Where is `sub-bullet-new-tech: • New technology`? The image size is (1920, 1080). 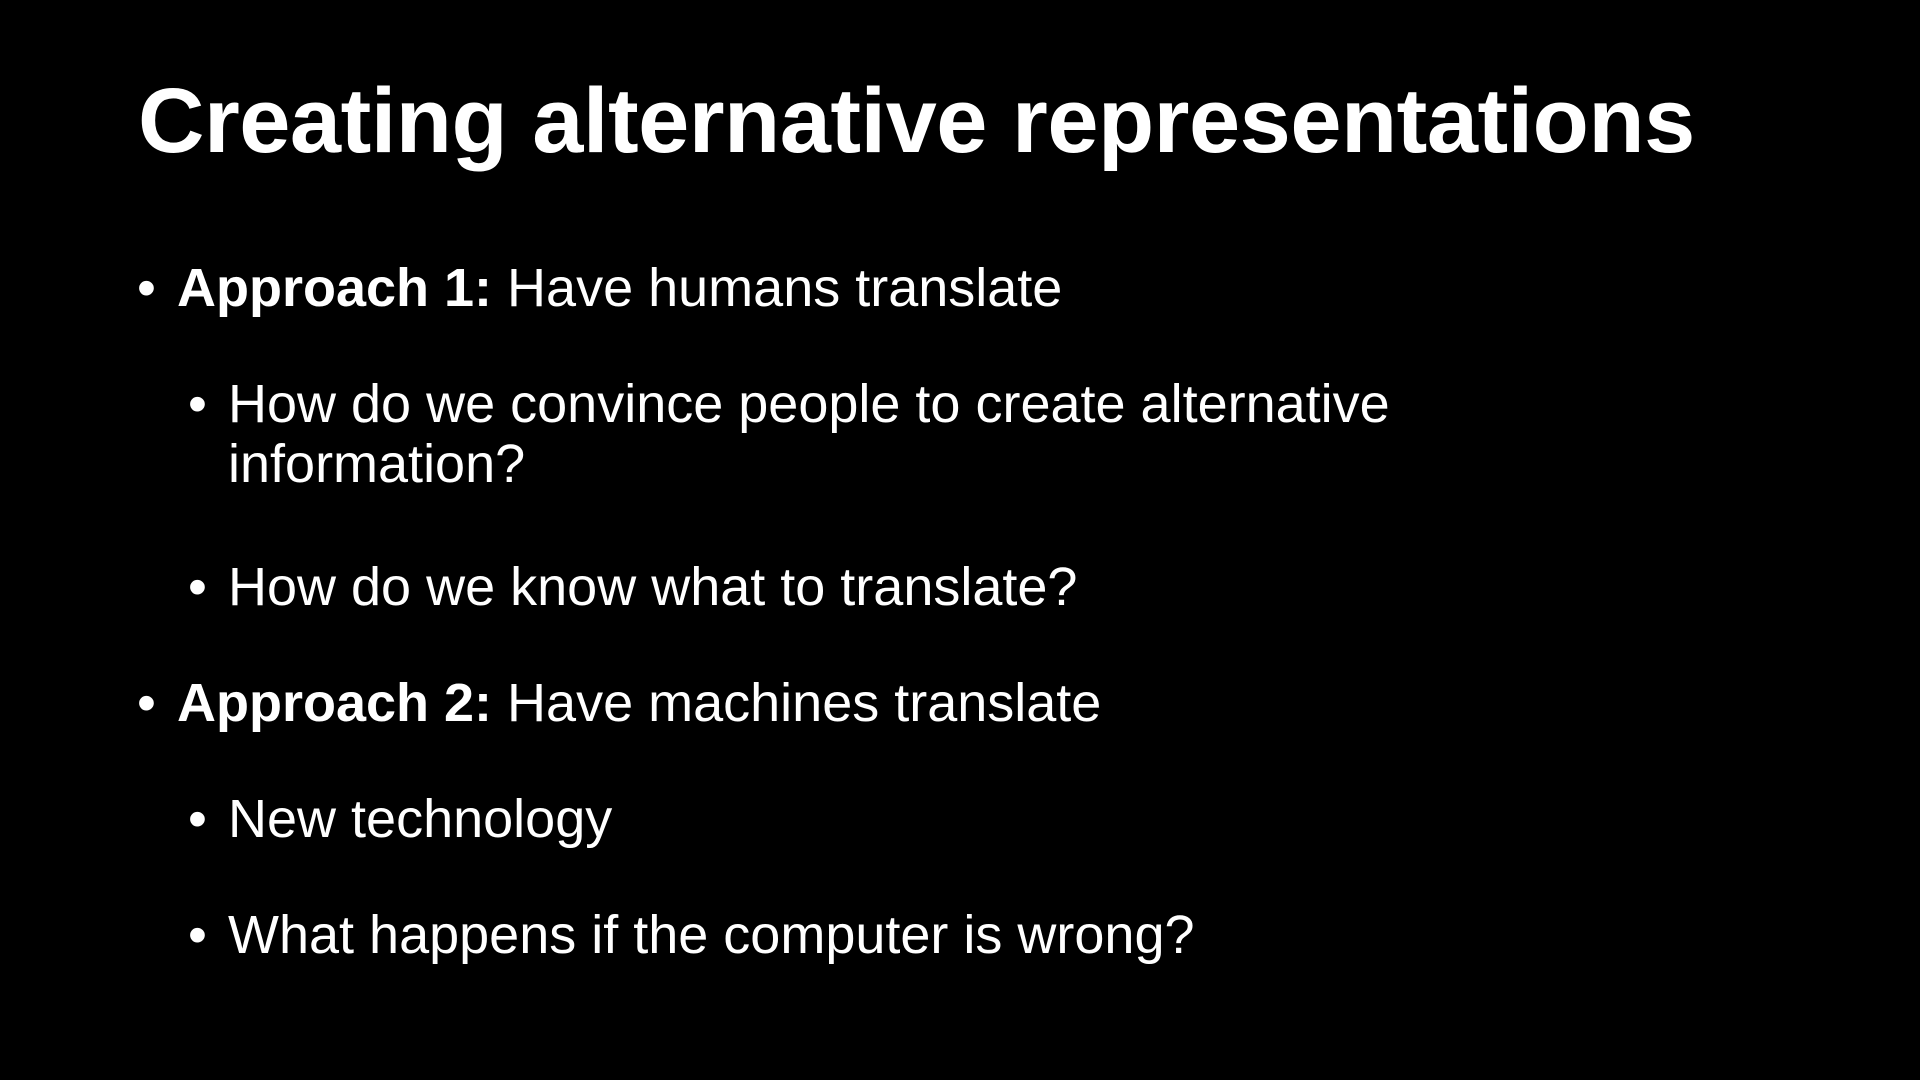 sub-bullet-new-tech: • New technology is located at coordinates (400, 819).